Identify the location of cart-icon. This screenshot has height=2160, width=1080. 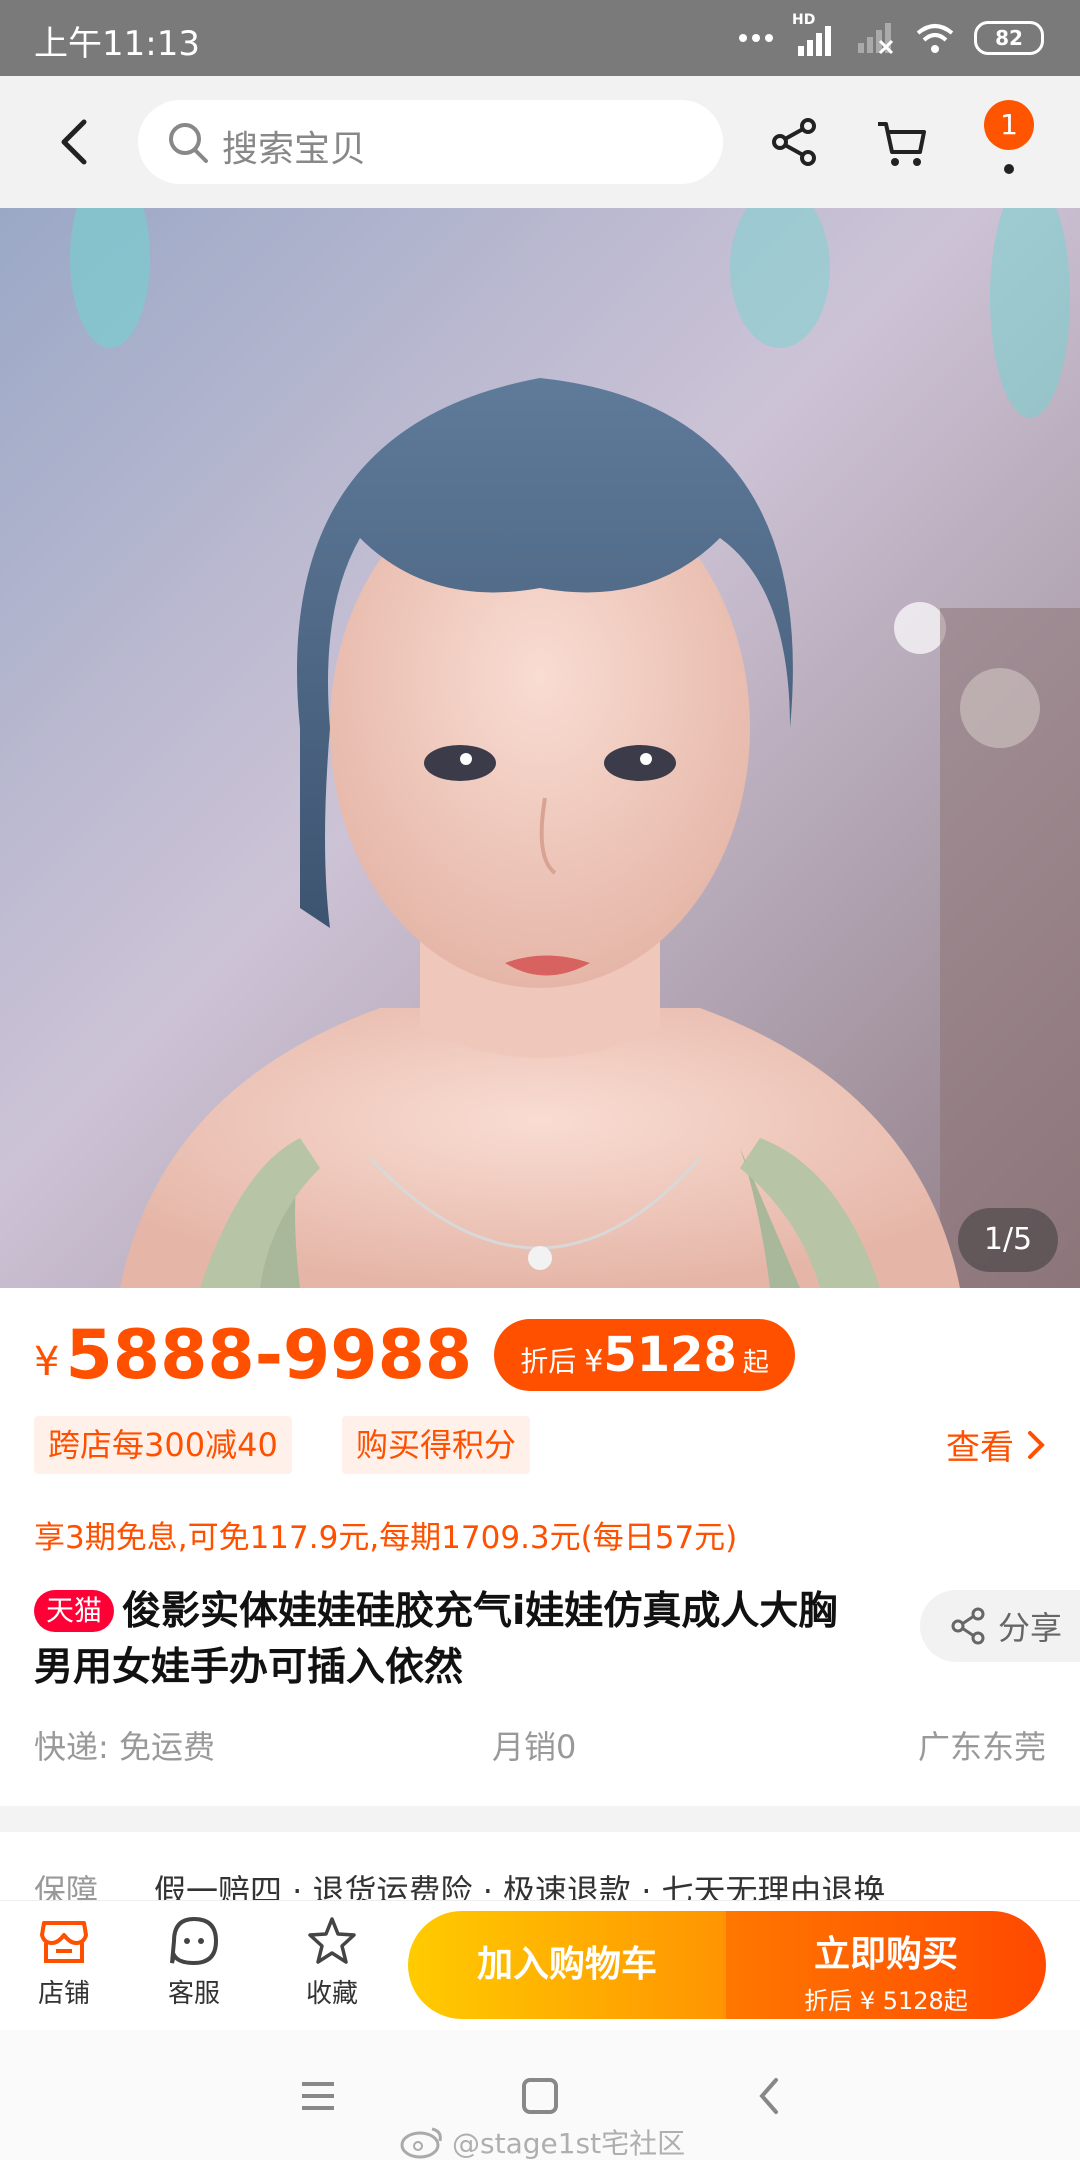
(902, 144).